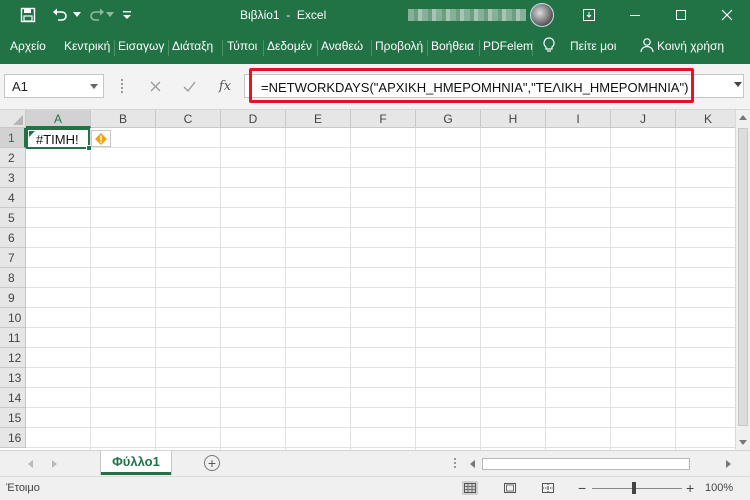 This screenshot has height=500, width=750. Describe the element at coordinates (58, 119) in the screenshot. I see `column-header: A` at that location.